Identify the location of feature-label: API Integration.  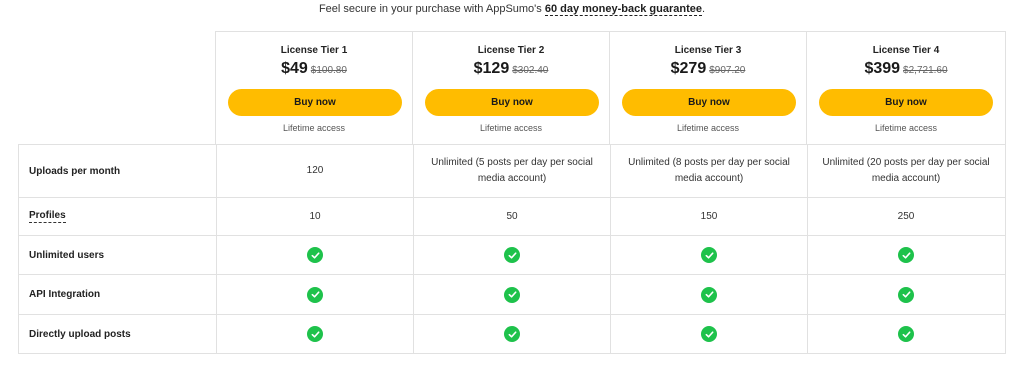
(65, 294).